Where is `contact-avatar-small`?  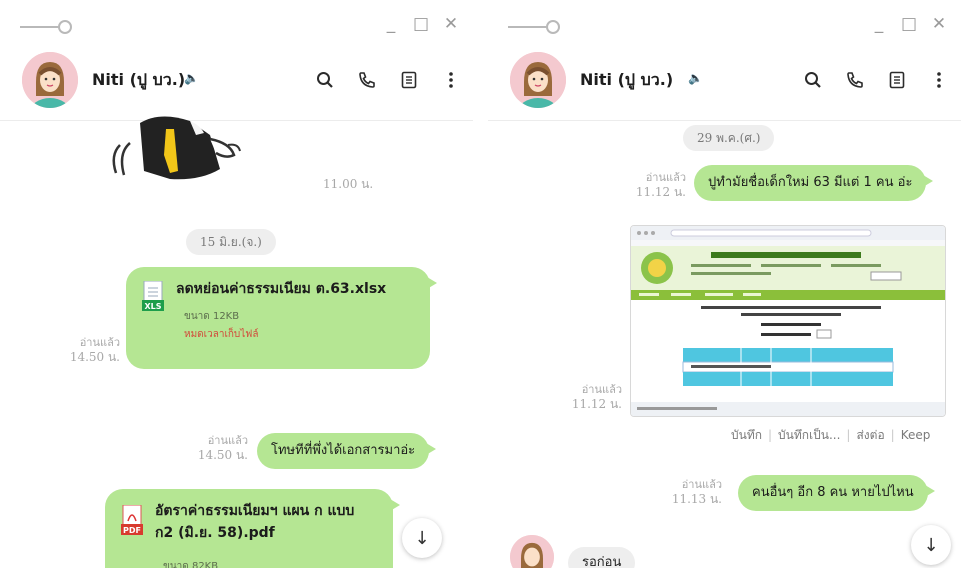 contact-avatar-small is located at coordinates (532, 551).